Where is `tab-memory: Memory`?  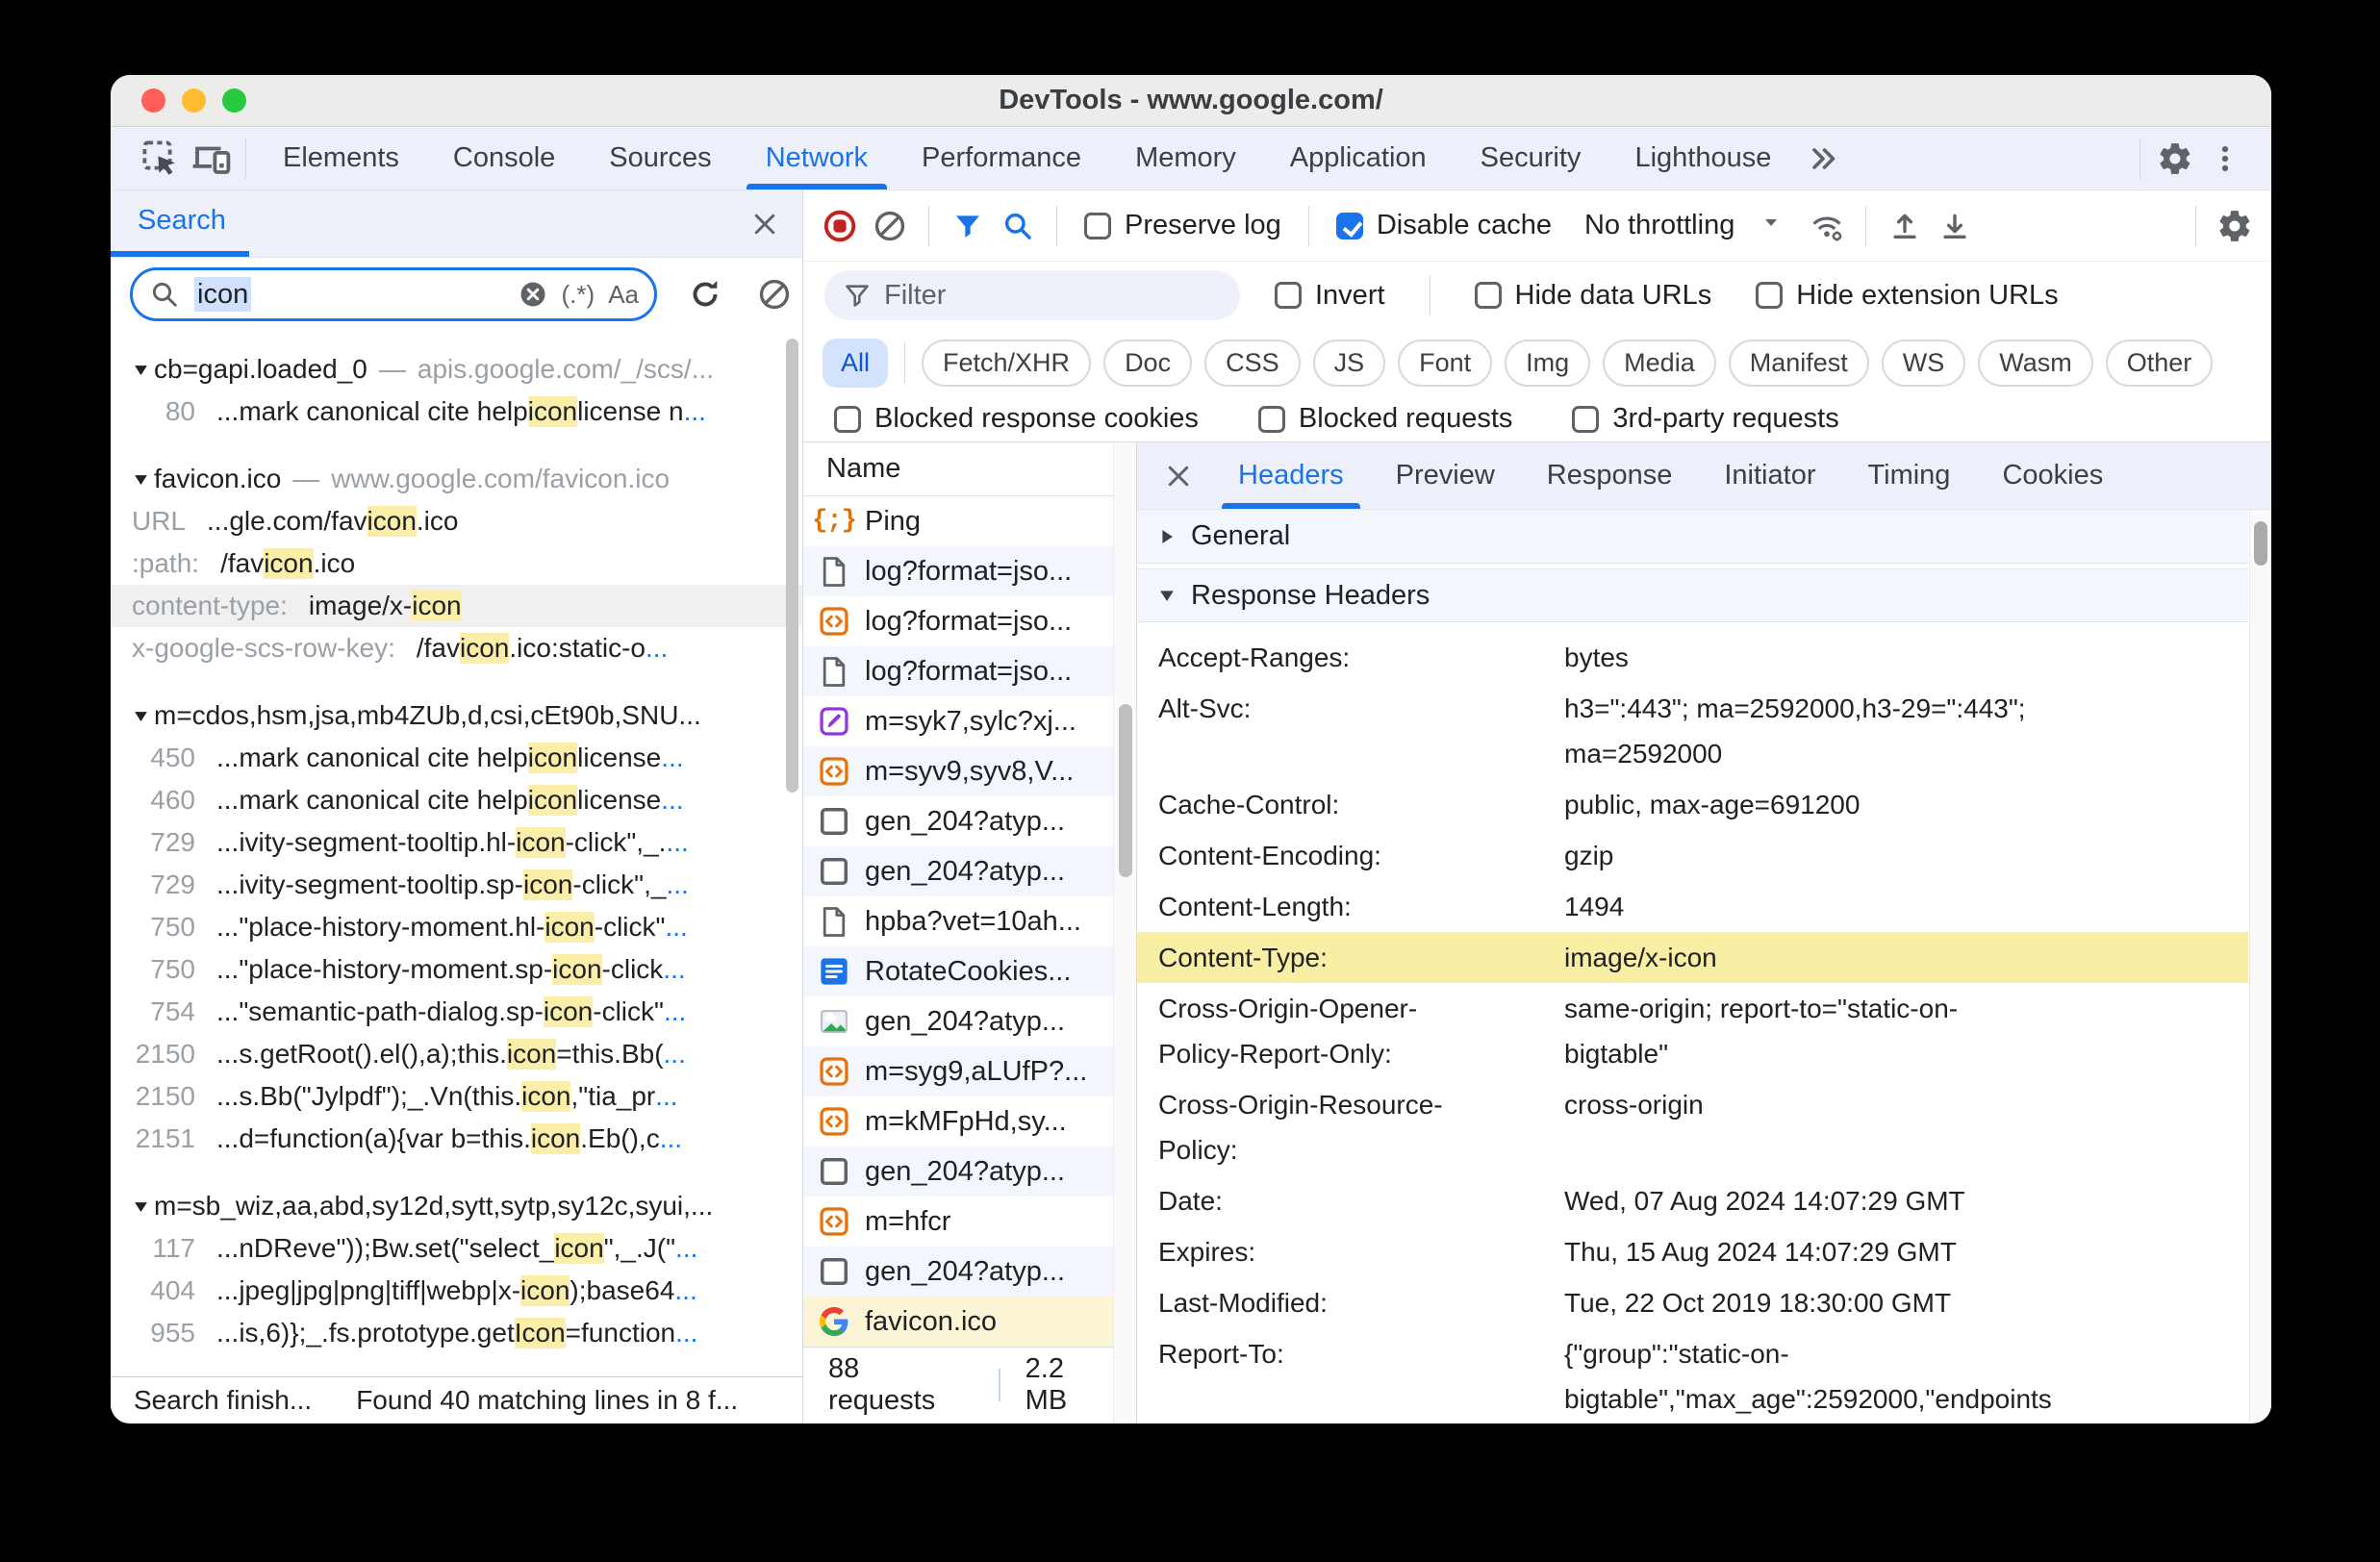
tab-memory: Memory is located at coordinates (1185, 158).